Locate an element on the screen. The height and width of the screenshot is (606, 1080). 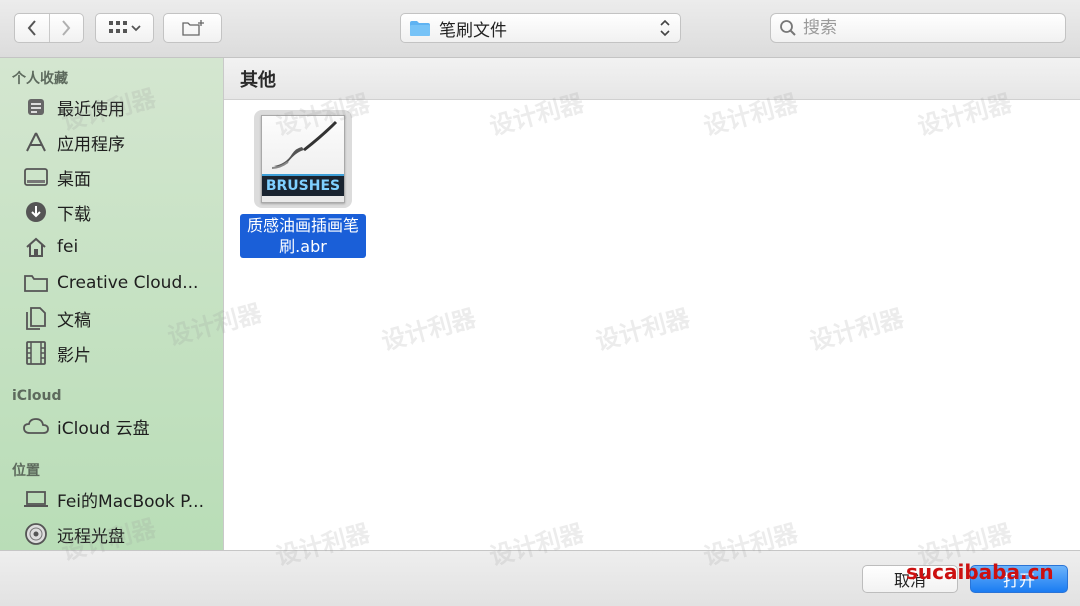
sidebar-item-icloud-drive: iCloud 云盘 is located at coordinates (120, 426).